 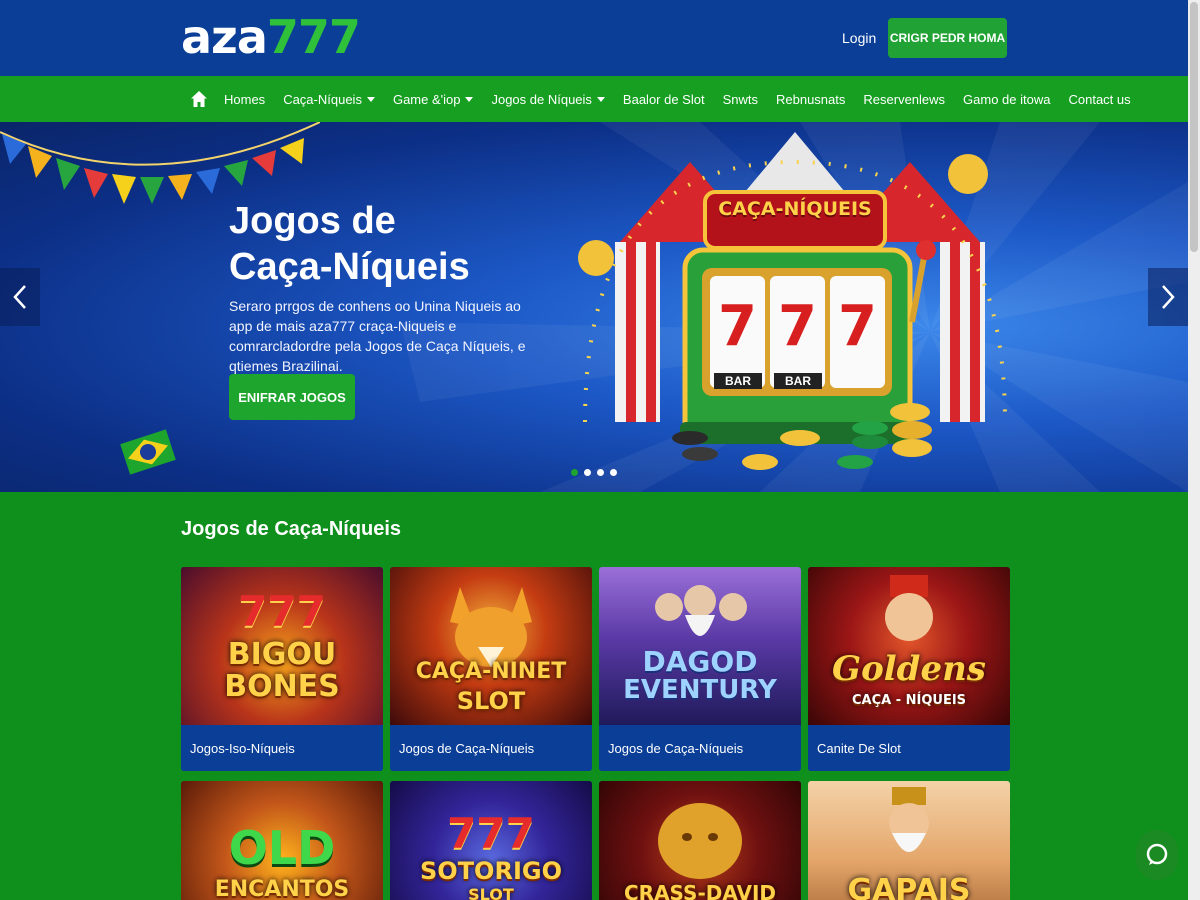 What do you see at coordinates (312, 221) in the screenshot?
I see `hero-title-line: Jogos de` at bounding box center [312, 221].